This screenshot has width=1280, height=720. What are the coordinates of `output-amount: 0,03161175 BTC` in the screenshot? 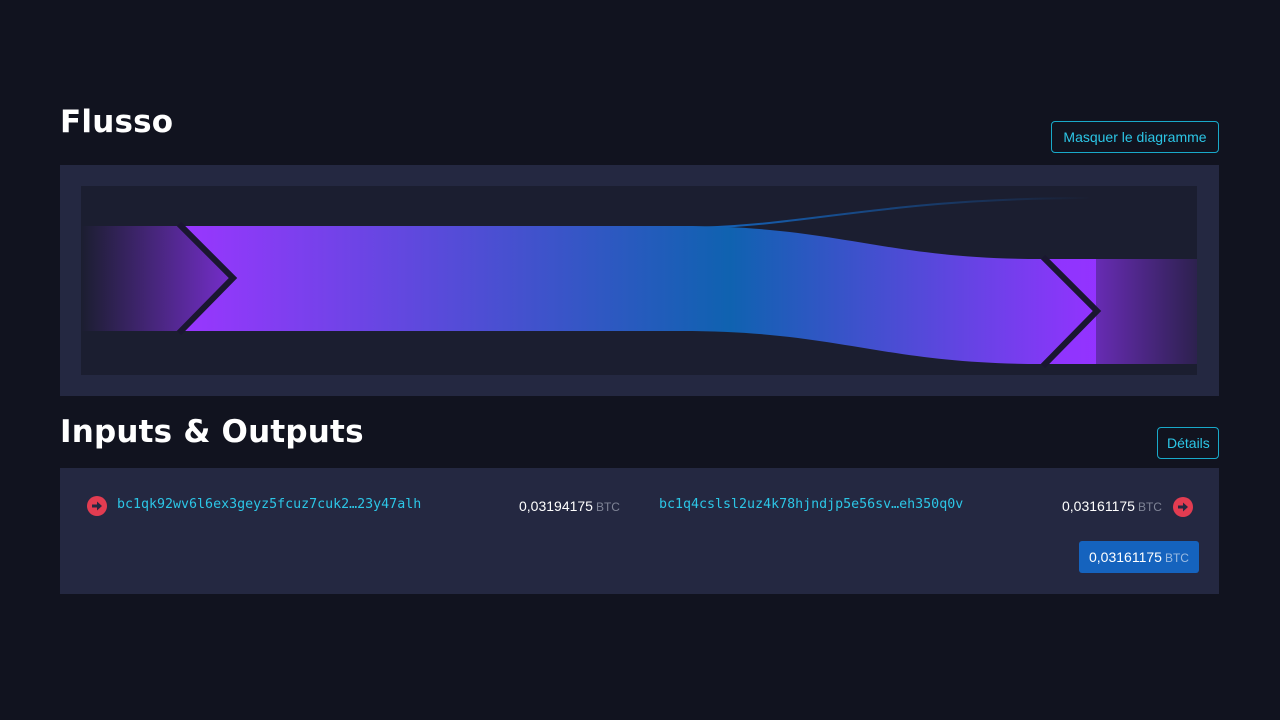 It's located at (1112, 506).